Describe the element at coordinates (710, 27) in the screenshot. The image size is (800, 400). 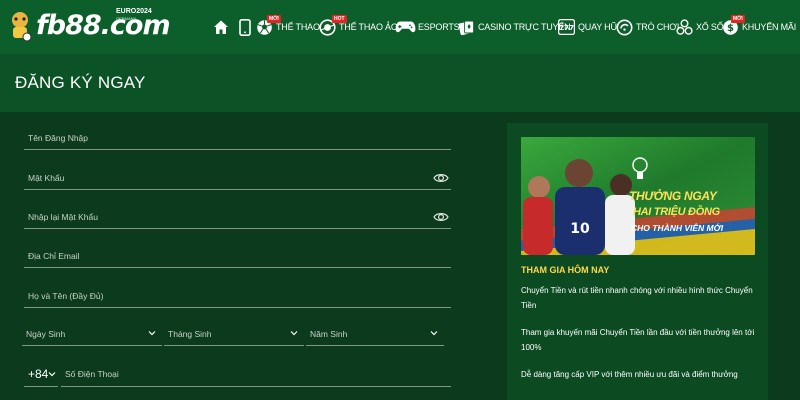
I see `nav-item-label: XỔ SỐ` at that location.